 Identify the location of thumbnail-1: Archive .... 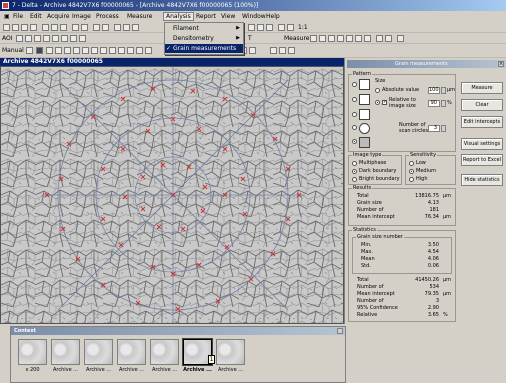
(65, 358).